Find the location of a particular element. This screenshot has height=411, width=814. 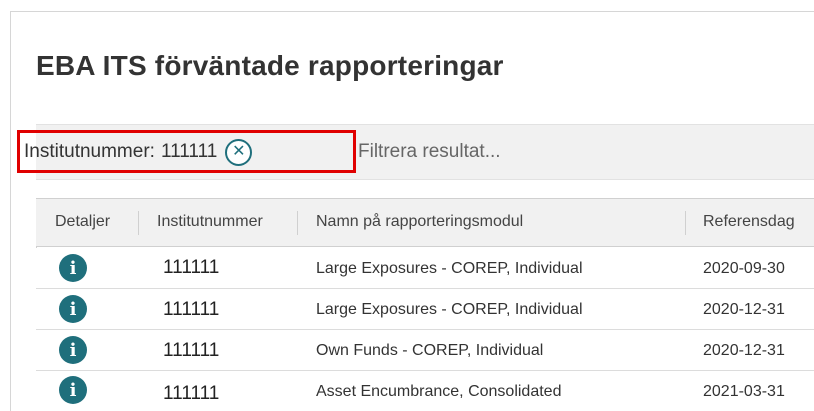

column-header-detaljer: Detaljer is located at coordinates (82, 222).